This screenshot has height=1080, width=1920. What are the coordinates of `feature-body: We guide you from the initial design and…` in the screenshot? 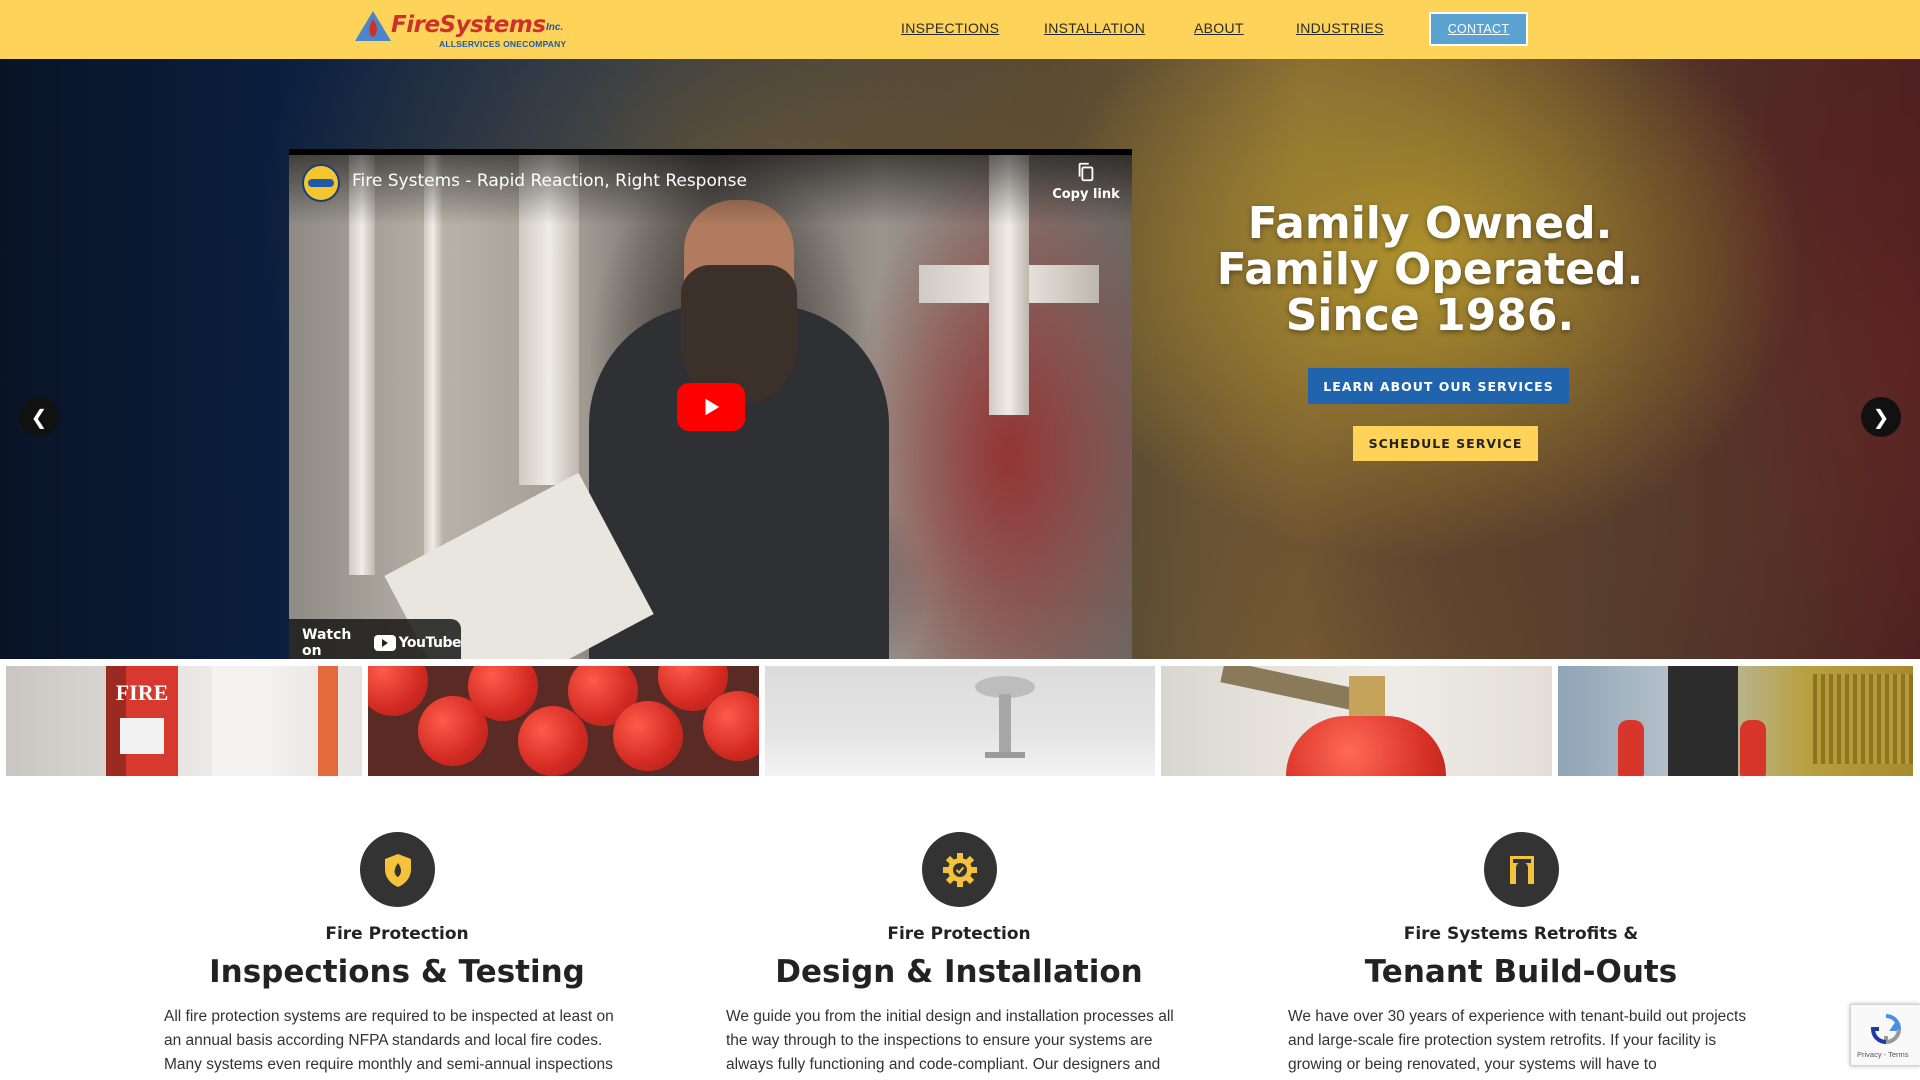 It's located at (950, 1040).